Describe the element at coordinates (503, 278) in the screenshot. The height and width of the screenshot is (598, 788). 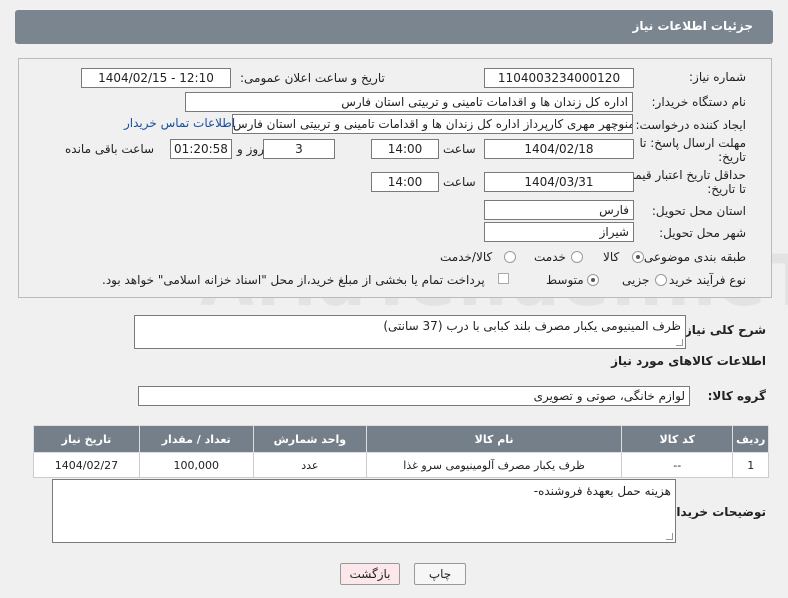
I see `treasury-payment-checkbox` at that location.